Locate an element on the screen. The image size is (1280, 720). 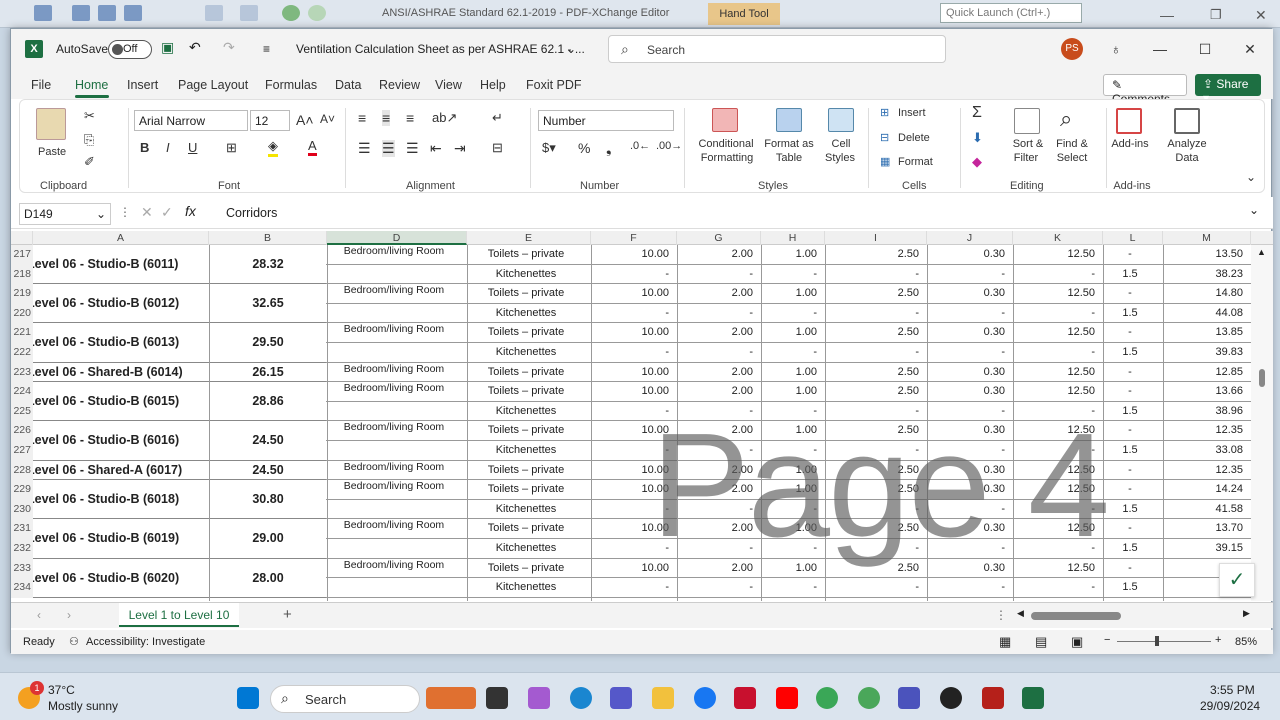
back-icon is located at coordinates (291, 13).